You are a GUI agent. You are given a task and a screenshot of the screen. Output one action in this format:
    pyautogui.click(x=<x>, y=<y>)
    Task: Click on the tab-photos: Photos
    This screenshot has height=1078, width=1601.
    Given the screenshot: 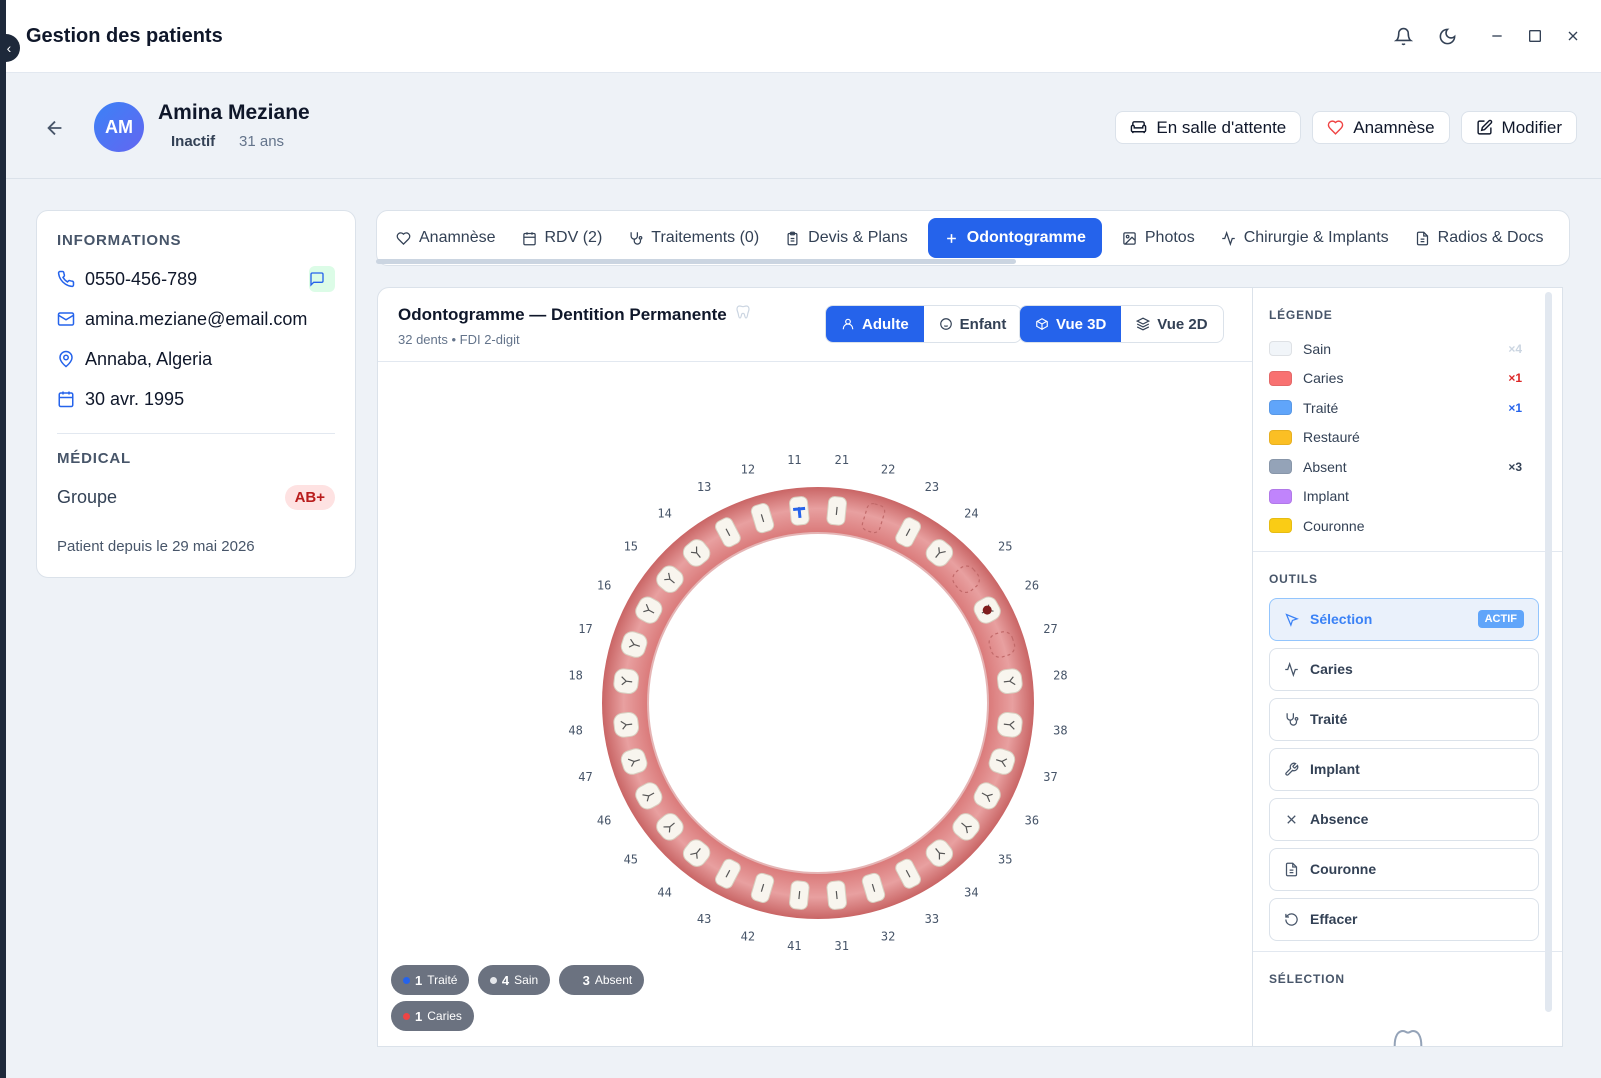 What is the action you would take?
    pyautogui.click(x=1158, y=238)
    